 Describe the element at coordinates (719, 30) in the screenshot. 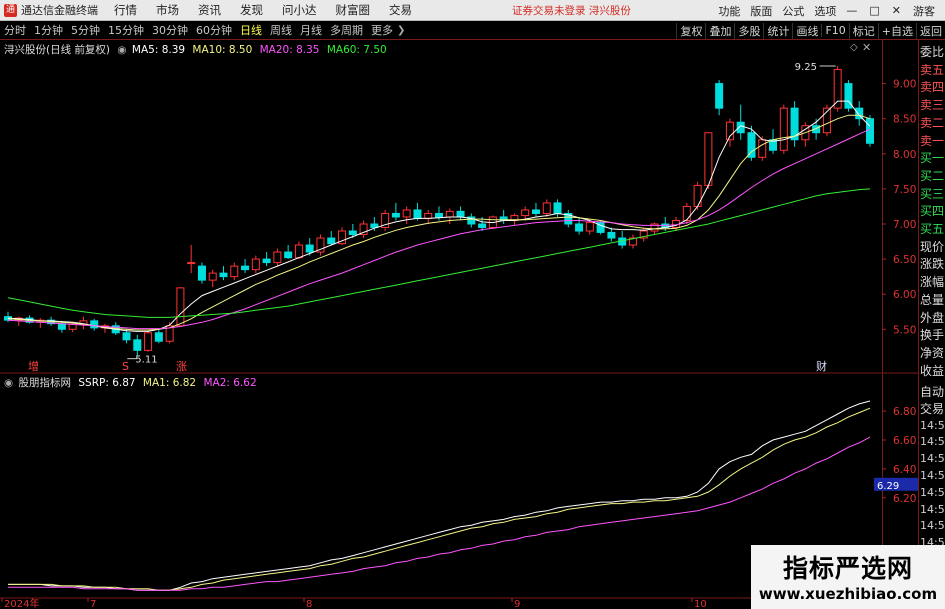

I see `overlay-button: 叠加` at that location.